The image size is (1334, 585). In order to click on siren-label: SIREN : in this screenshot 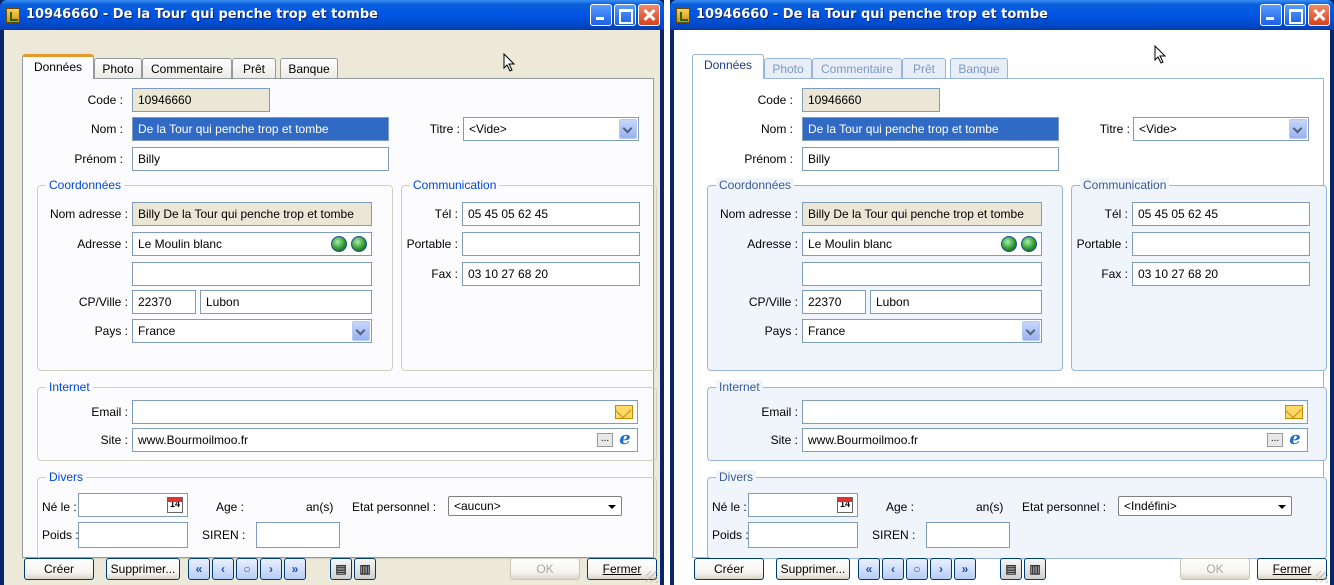, I will do `click(894, 535)`.